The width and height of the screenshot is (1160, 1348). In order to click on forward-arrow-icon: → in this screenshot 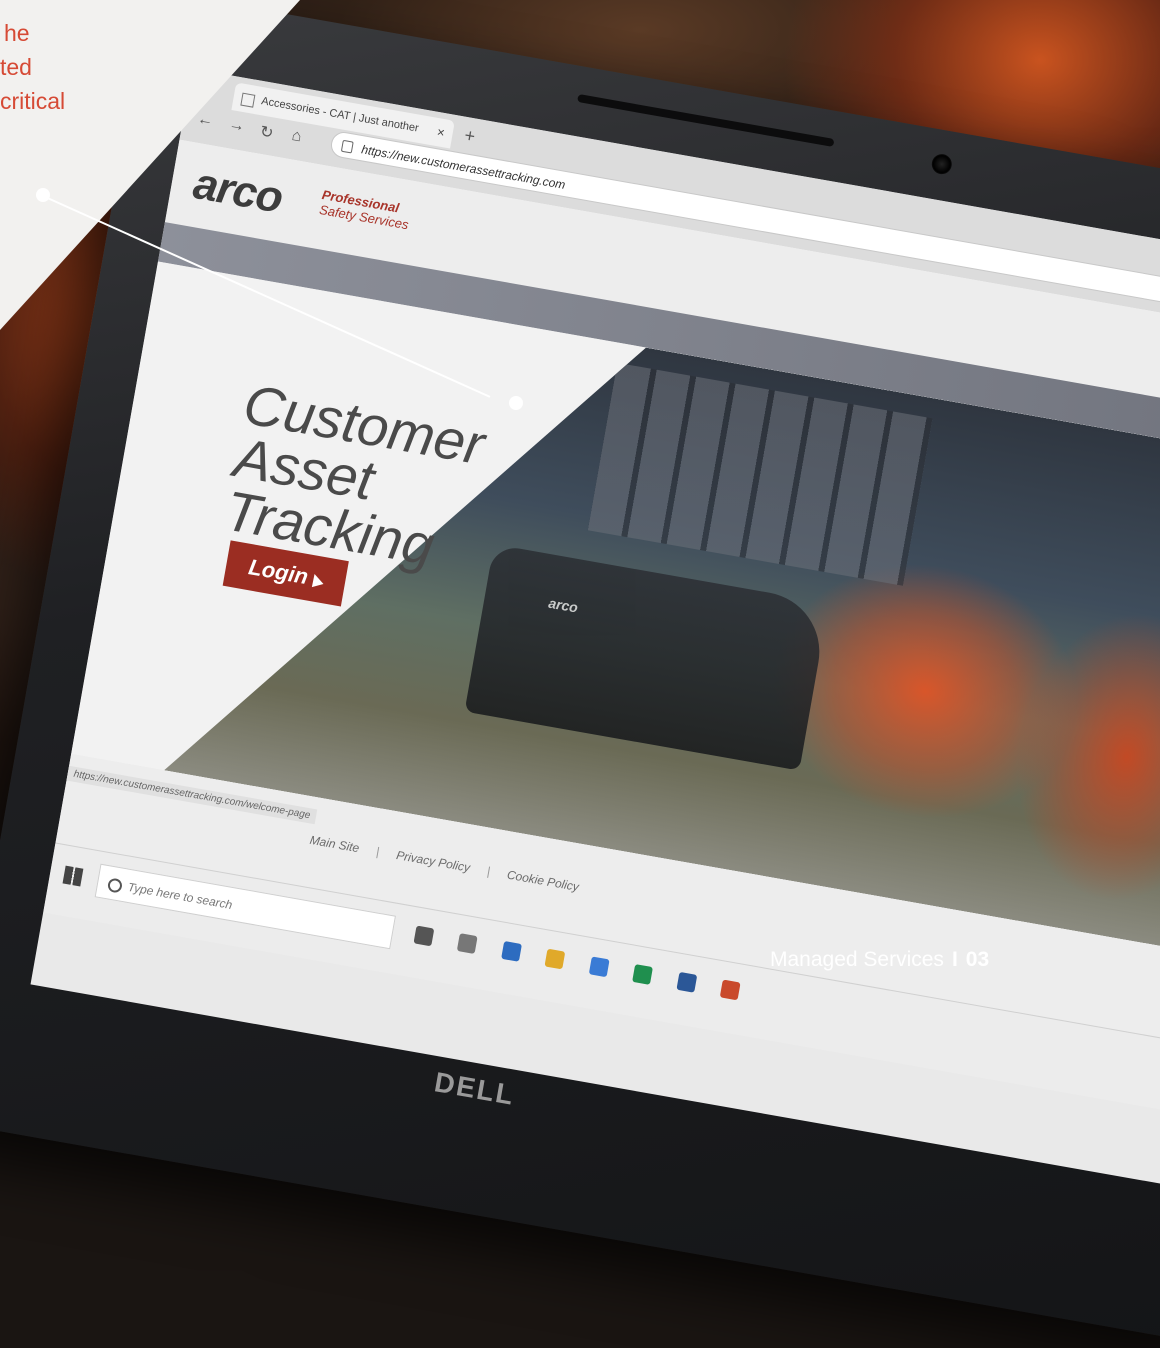, I will do `click(236, 126)`.